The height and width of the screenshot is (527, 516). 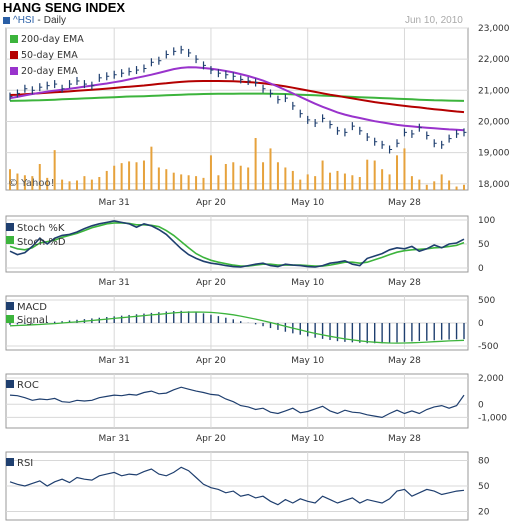 What do you see at coordinates (492, 418) in the screenshot?
I see `roc-ytick-label: -1,000` at bounding box center [492, 418].